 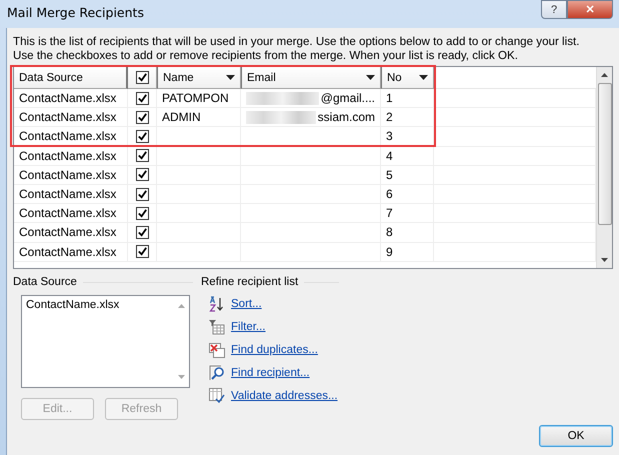 What do you see at coordinates (71, 78) in the screenshot?
I see `column-header: Data Source` at bounding box center [71, 78].